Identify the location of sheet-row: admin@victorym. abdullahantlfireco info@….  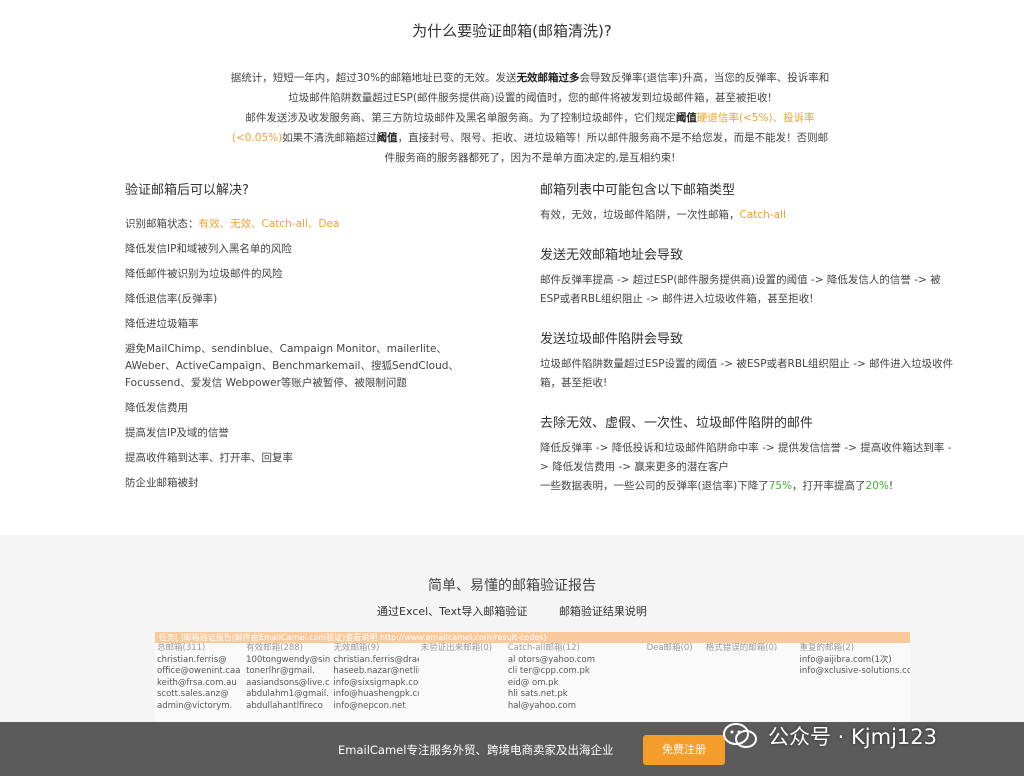
(532, 707).